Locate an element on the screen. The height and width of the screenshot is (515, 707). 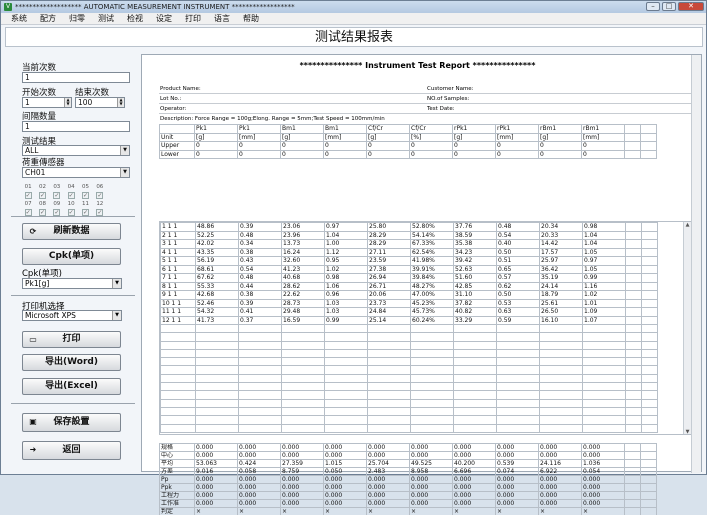
current-count-input: 1 is located at coordinates (76, 77).